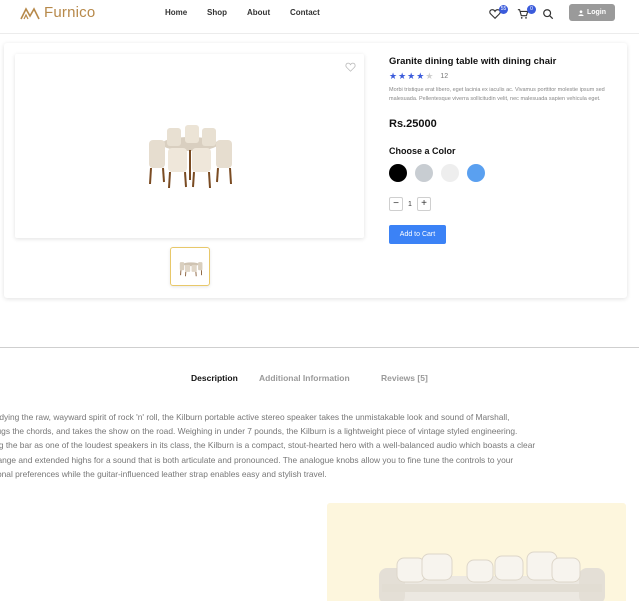  Describe the element at coordinates (70, 12) in the screenshot. I see `brand-name: Furnico` at that location.